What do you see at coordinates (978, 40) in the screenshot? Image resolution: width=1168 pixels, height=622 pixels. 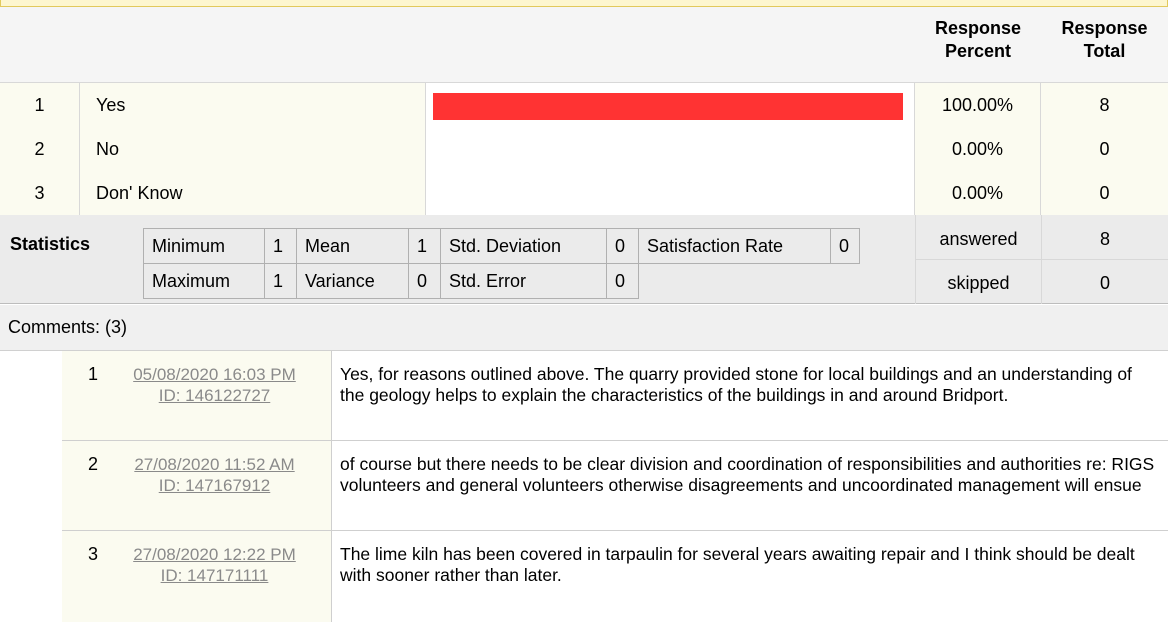 I see `response-percent-header: Response Percent` at bounding box center [978, 40].